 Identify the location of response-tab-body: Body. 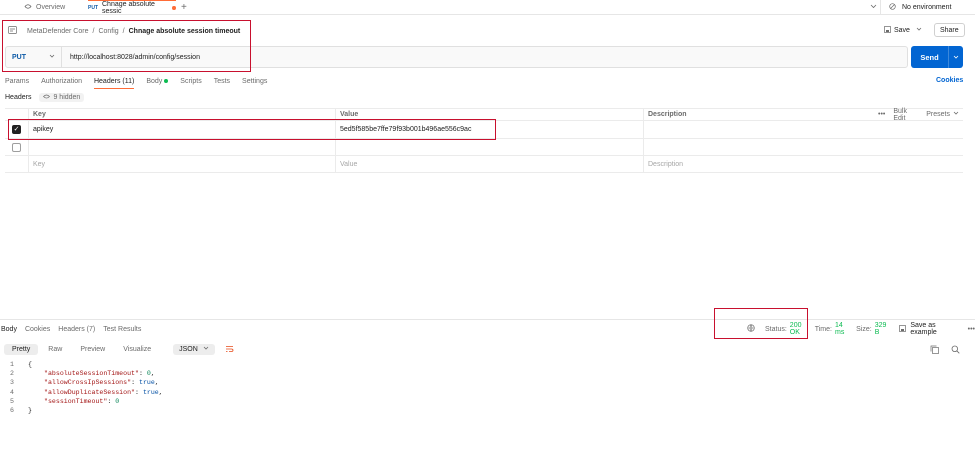
(9, 329).